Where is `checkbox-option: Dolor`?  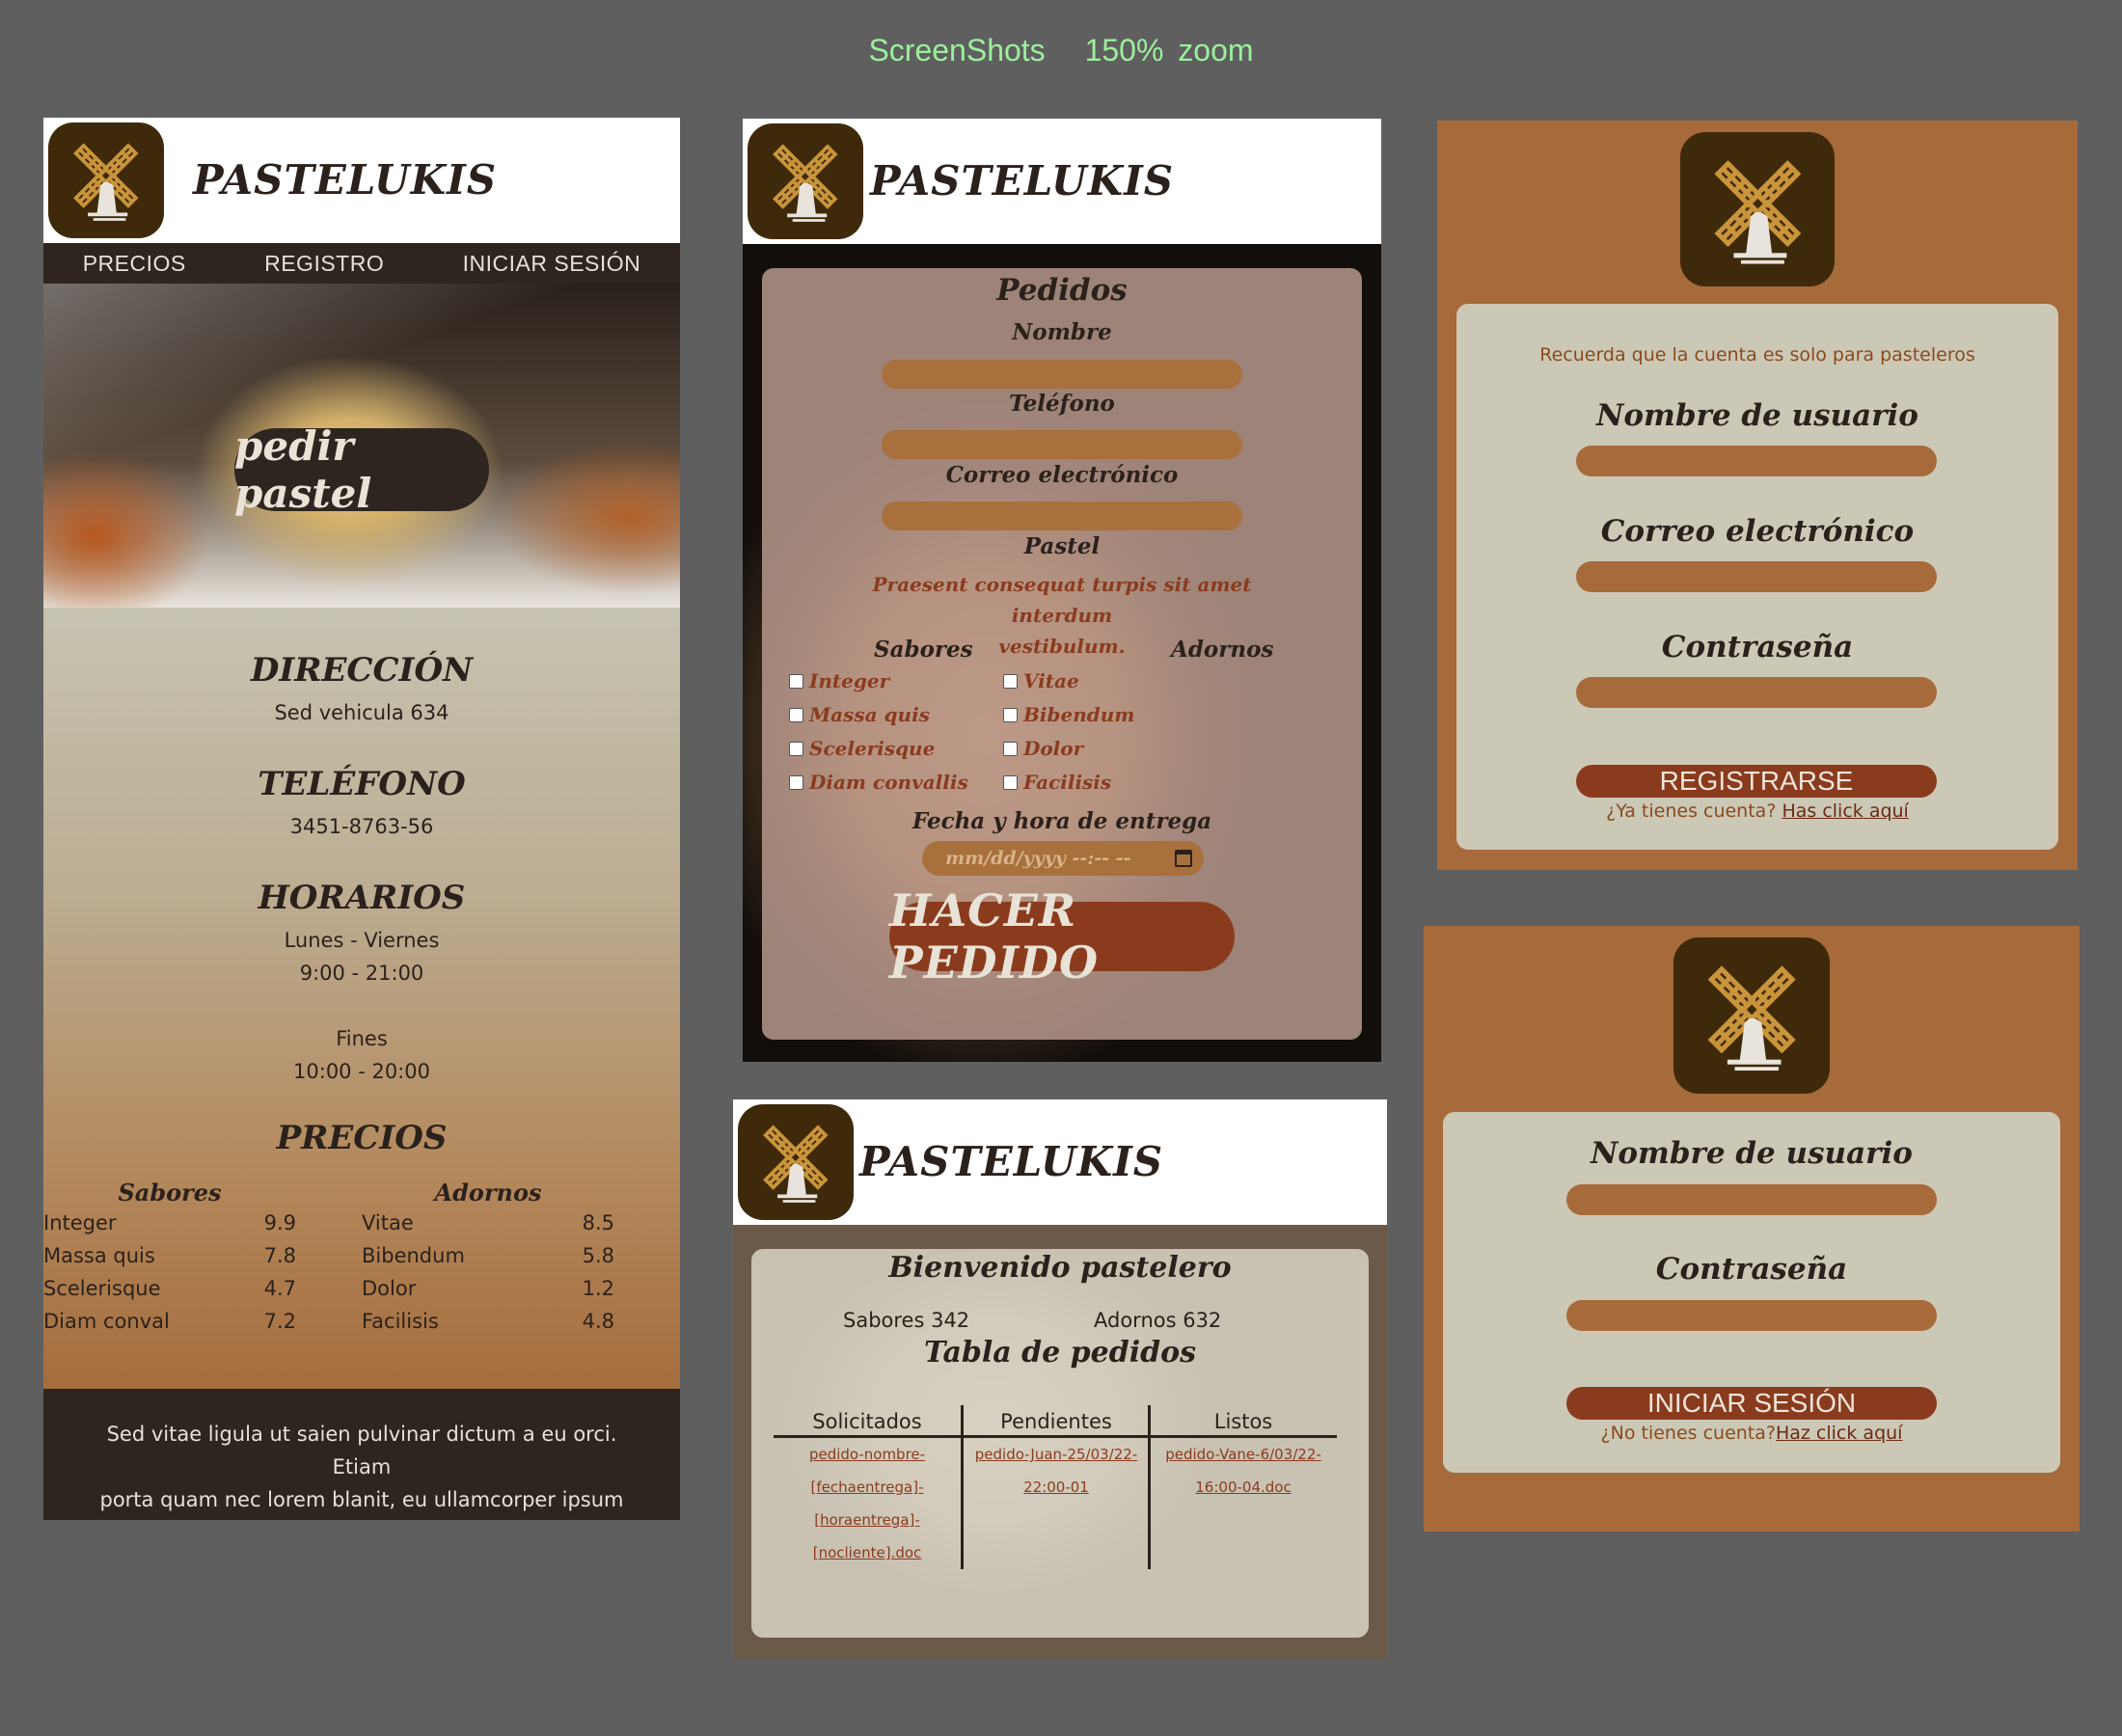 checkbox-option: Dolor is located at coordinates (1043, 748).